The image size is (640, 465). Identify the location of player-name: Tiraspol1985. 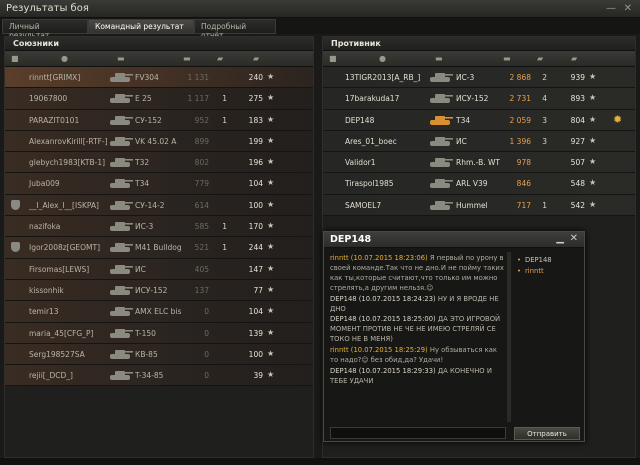
(369, 183).